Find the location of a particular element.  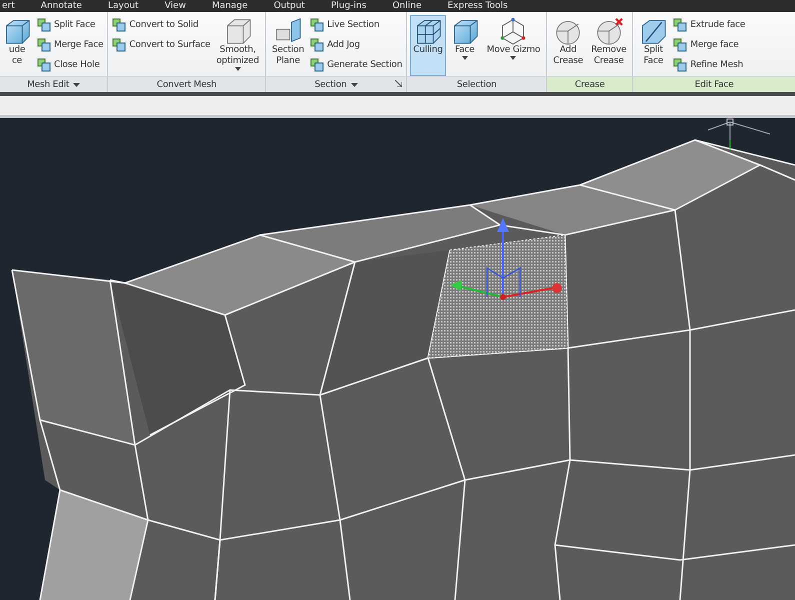

ribbon-button: Split Face is located at coordinates (653, 45).